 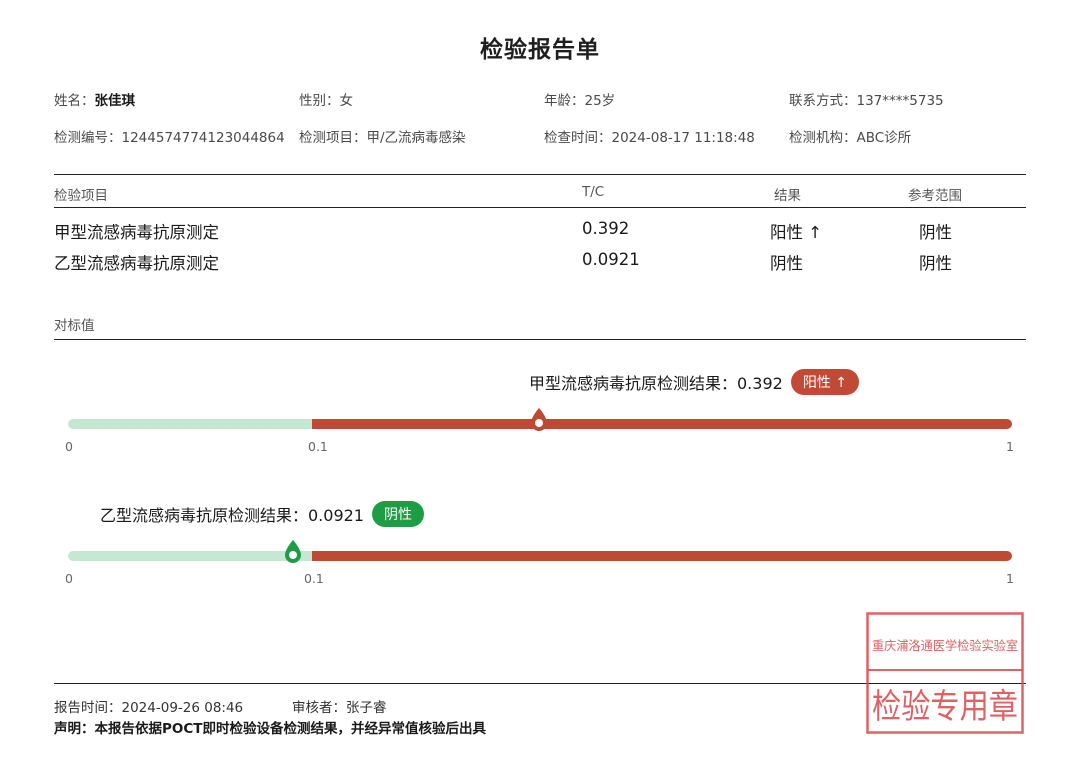 What do you see at coordinates (314, 578) in the screenshot?
I see `gauge-2-tick-cutoff: 0.1` at bounding box center [314, 578].